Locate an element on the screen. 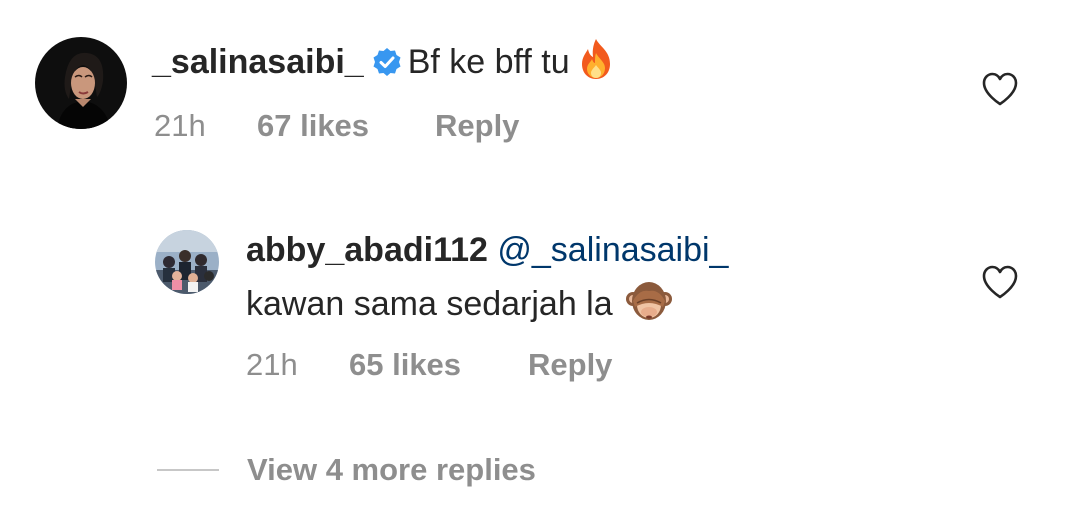 The height and width of the screenshot is (524, 1080). verified-badge-icon is located at coordinates (387, 66).